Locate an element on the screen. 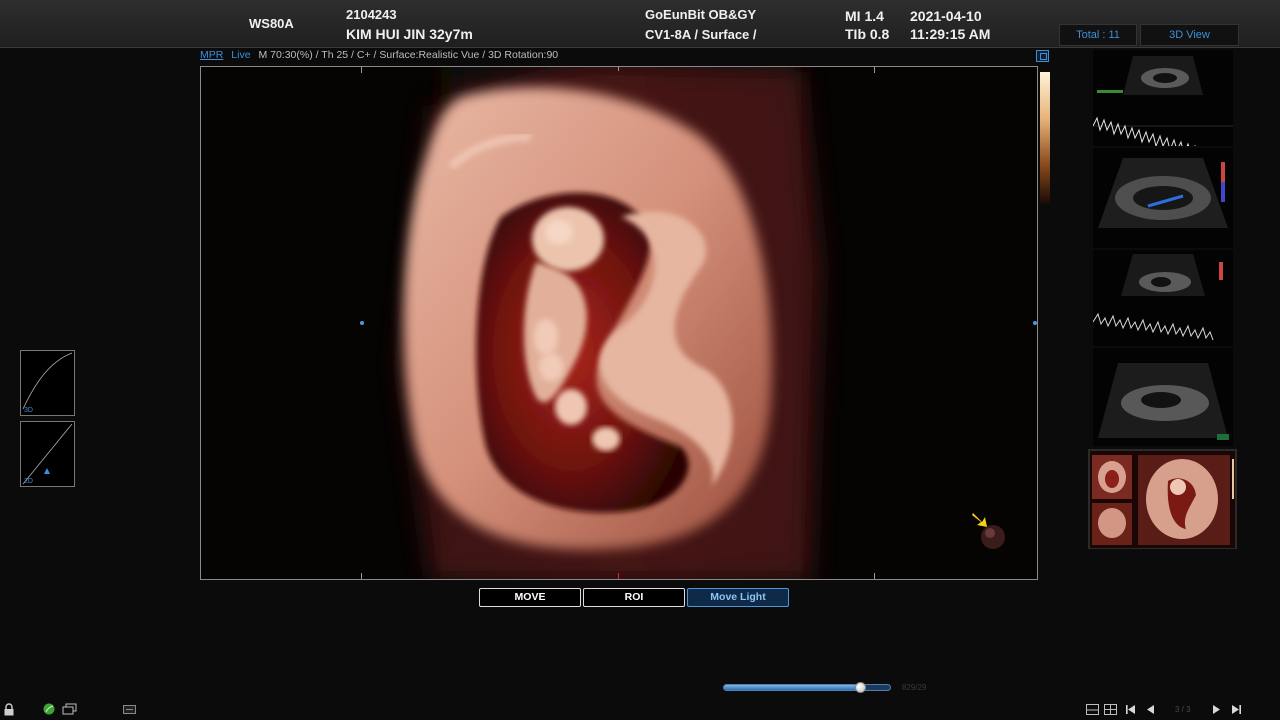  exam-time: 11:29:15 AM is located at coordinates (950, 34).